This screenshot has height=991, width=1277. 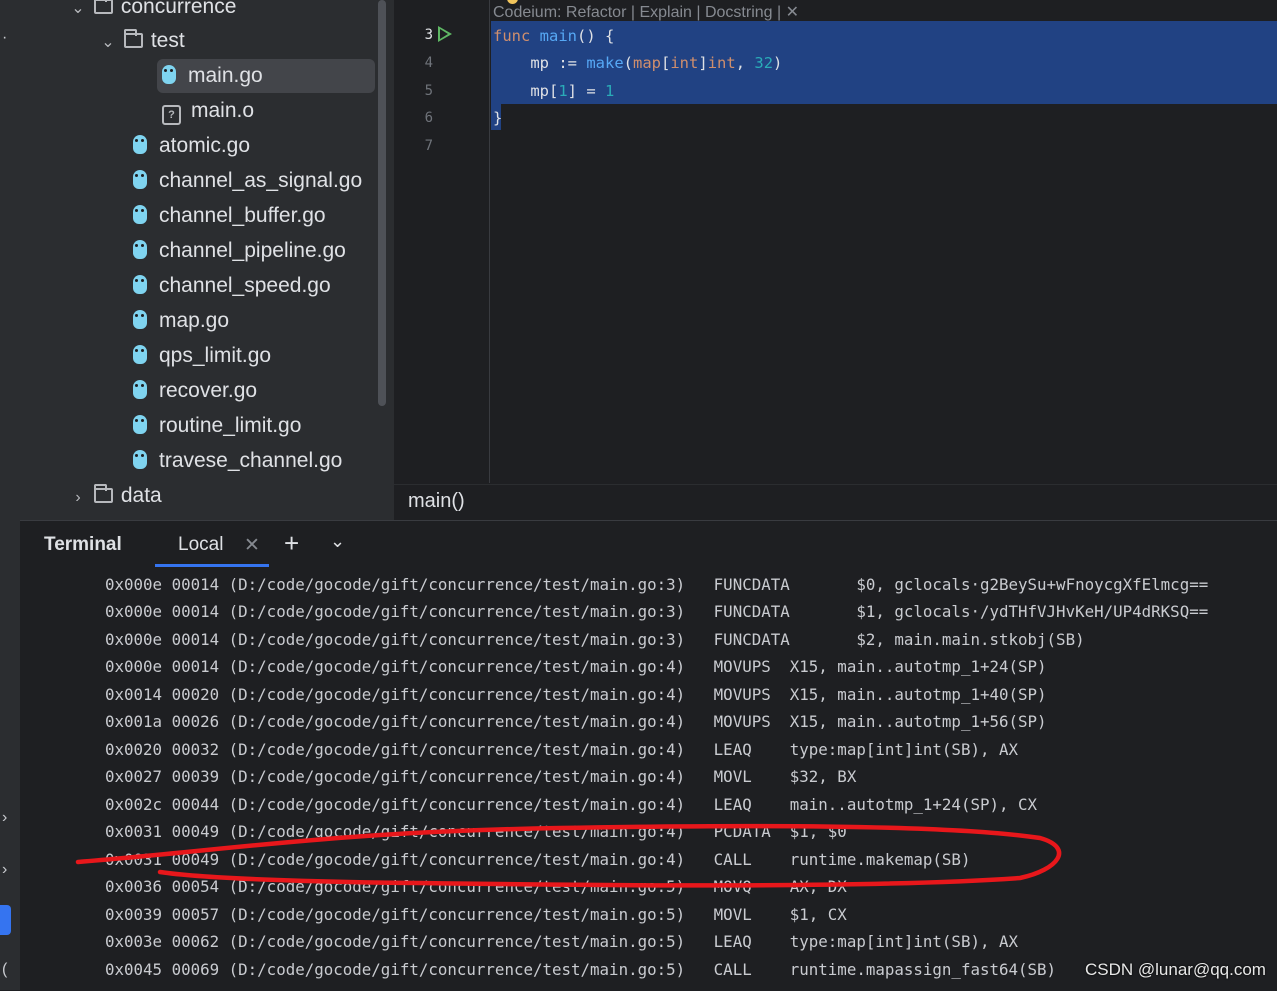 What do you see at coordinates (225, 75) in the screenshot?
I see `tree-label: main.go` at bounding box center [225, 75].